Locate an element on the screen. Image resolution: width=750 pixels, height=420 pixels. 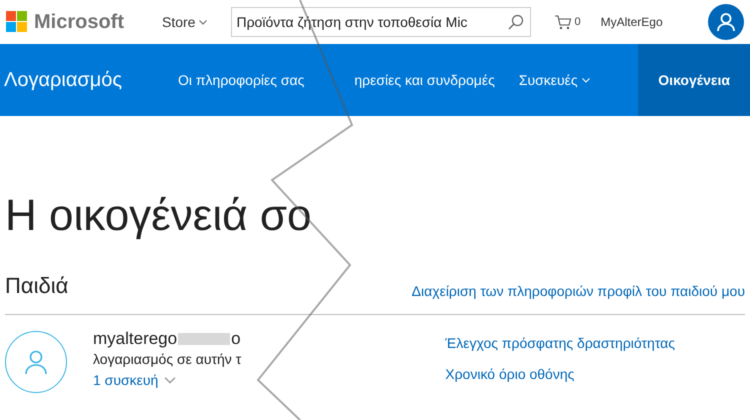
search-field: Προϊόντα ζήτηση στην τοποθεσία Mic is located at coordinates (381, 22).